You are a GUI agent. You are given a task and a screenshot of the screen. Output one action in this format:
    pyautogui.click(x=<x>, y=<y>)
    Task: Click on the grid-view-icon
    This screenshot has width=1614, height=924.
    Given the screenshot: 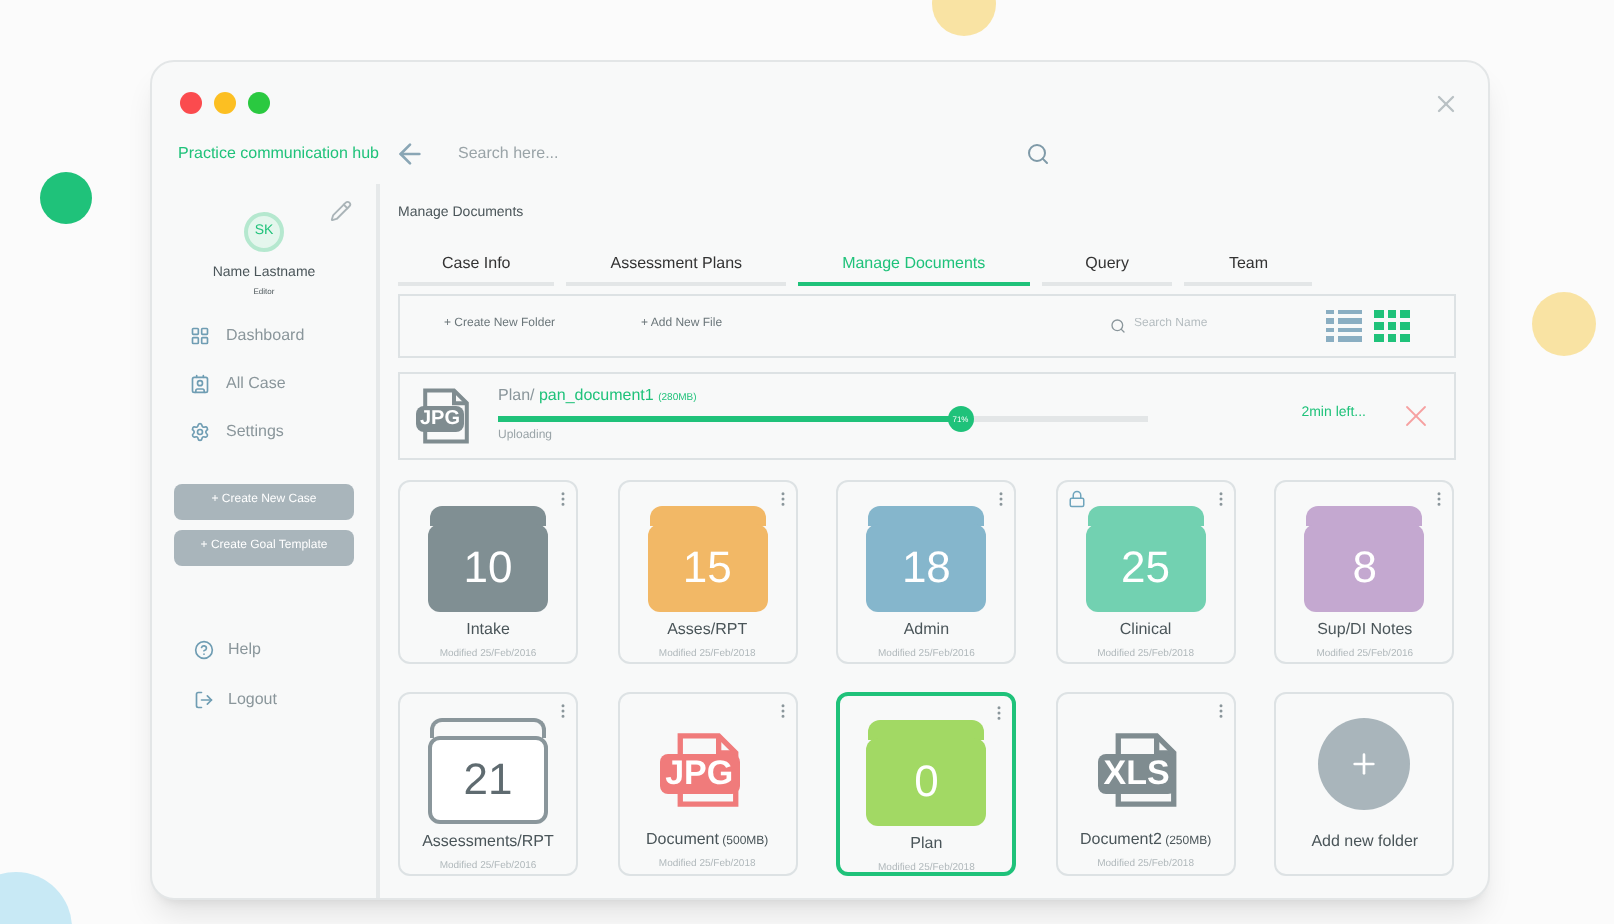 What is the action you would take?
    pyautogui.click(x=1392, y=325)
    